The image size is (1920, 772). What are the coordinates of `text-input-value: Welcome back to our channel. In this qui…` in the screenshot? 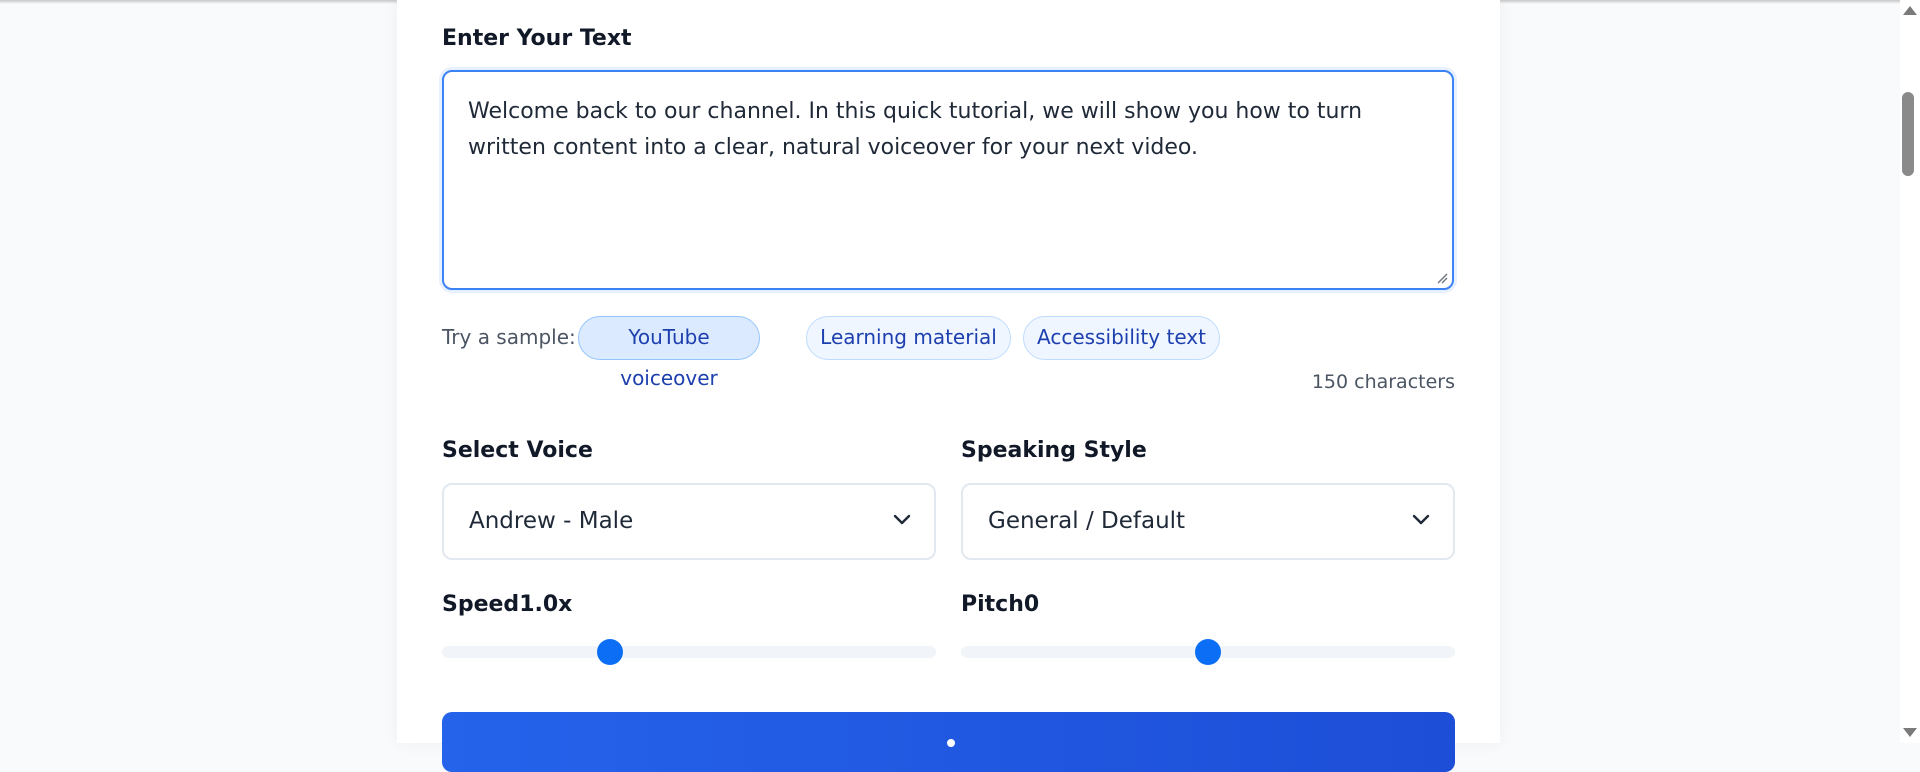 It's located at (915, 129).